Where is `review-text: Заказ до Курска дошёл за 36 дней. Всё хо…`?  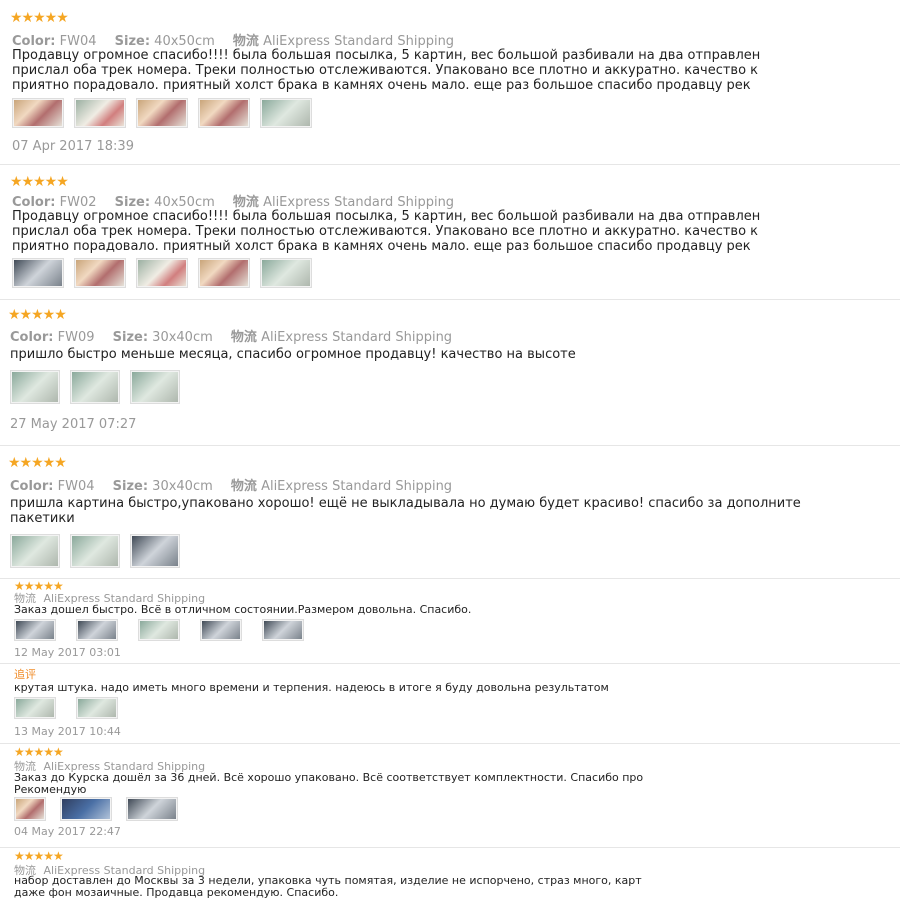 review-text: Заказ до Курска дошёл за 36 дней. Всё хо… is located at coordinates (329, 784).